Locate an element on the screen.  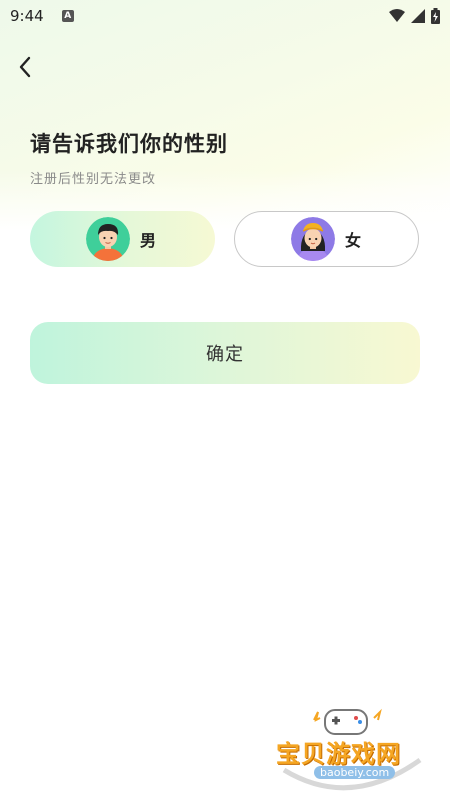
watermark-url: baobeiy.com is located at coordinates (355, 772).